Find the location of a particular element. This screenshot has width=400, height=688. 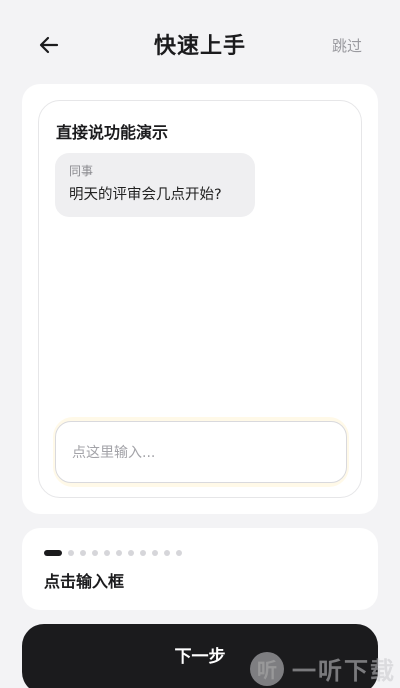

watermark-text: 一听下载 is located at coordinates (344, 671).